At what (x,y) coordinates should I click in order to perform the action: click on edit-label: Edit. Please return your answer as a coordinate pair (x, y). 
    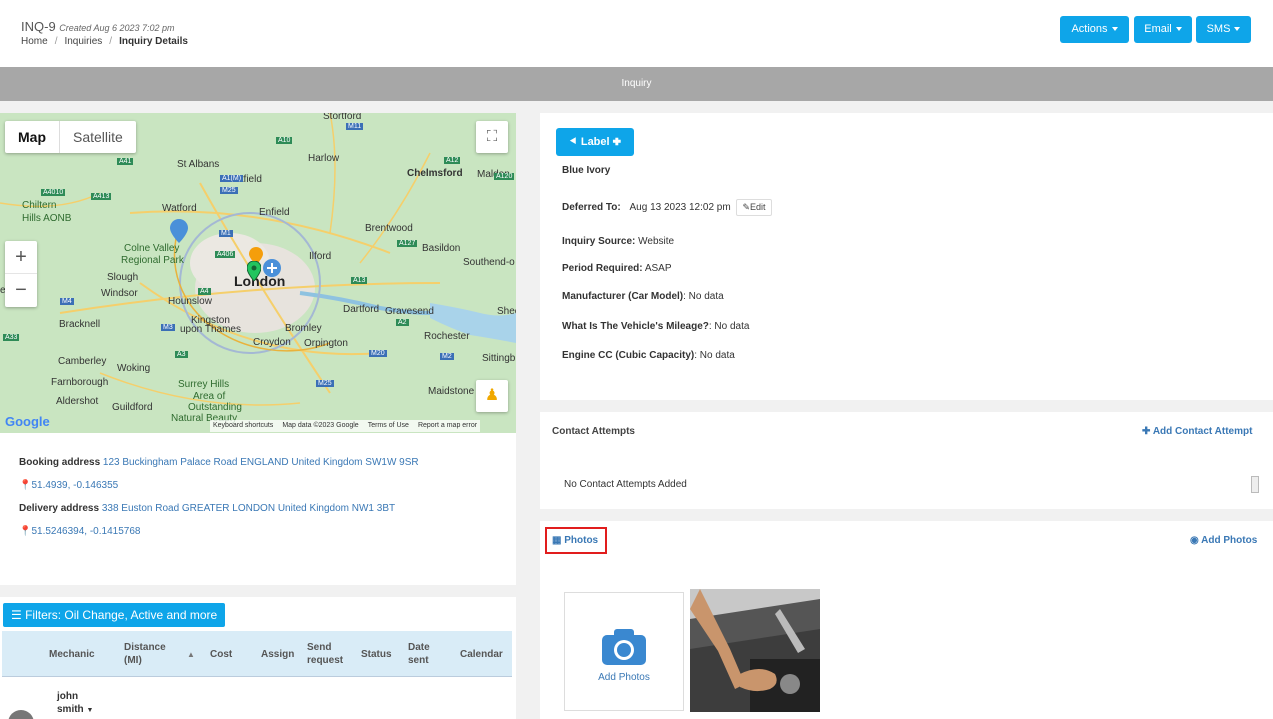
    Looking at the image, I should click on (758, 207).